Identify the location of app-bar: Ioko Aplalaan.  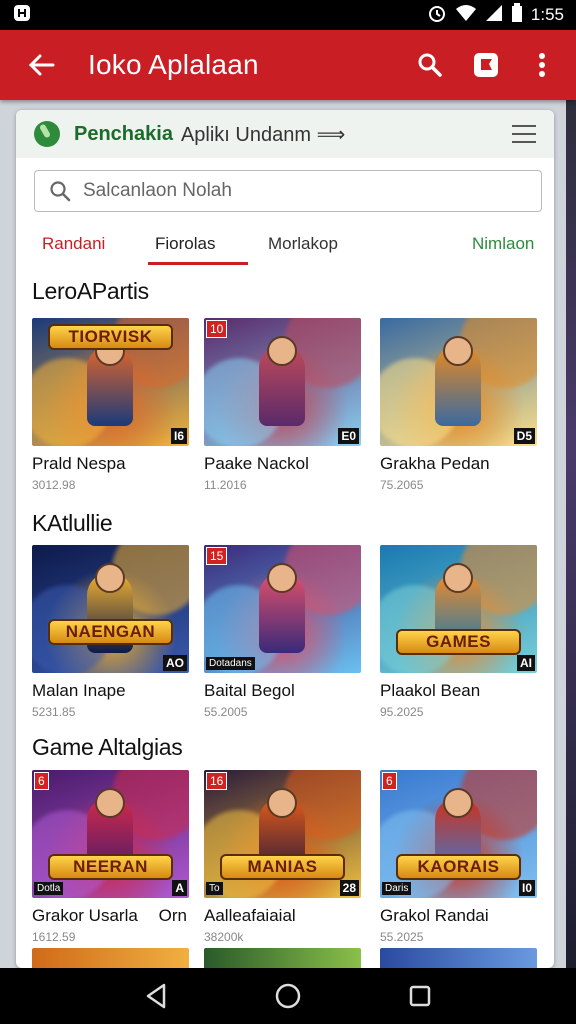
(288, 65).